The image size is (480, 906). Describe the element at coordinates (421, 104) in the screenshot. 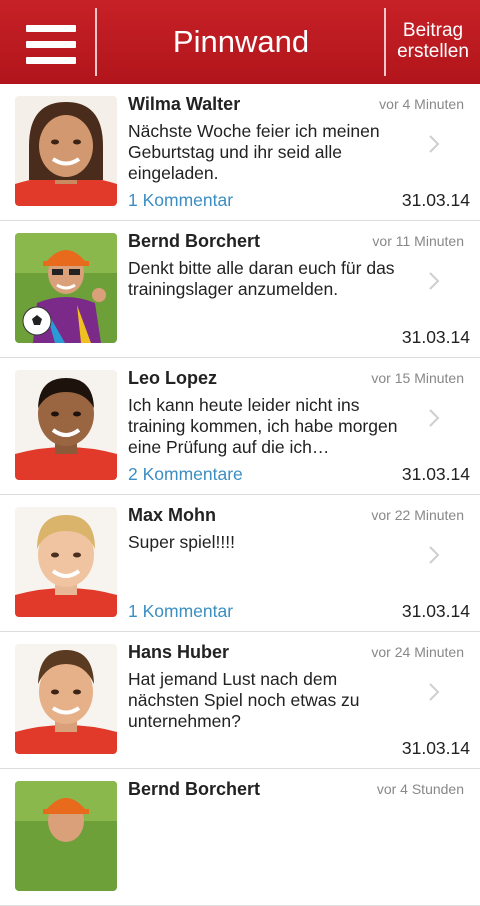

I see `post-time: vor 4 Minuten` at that location.